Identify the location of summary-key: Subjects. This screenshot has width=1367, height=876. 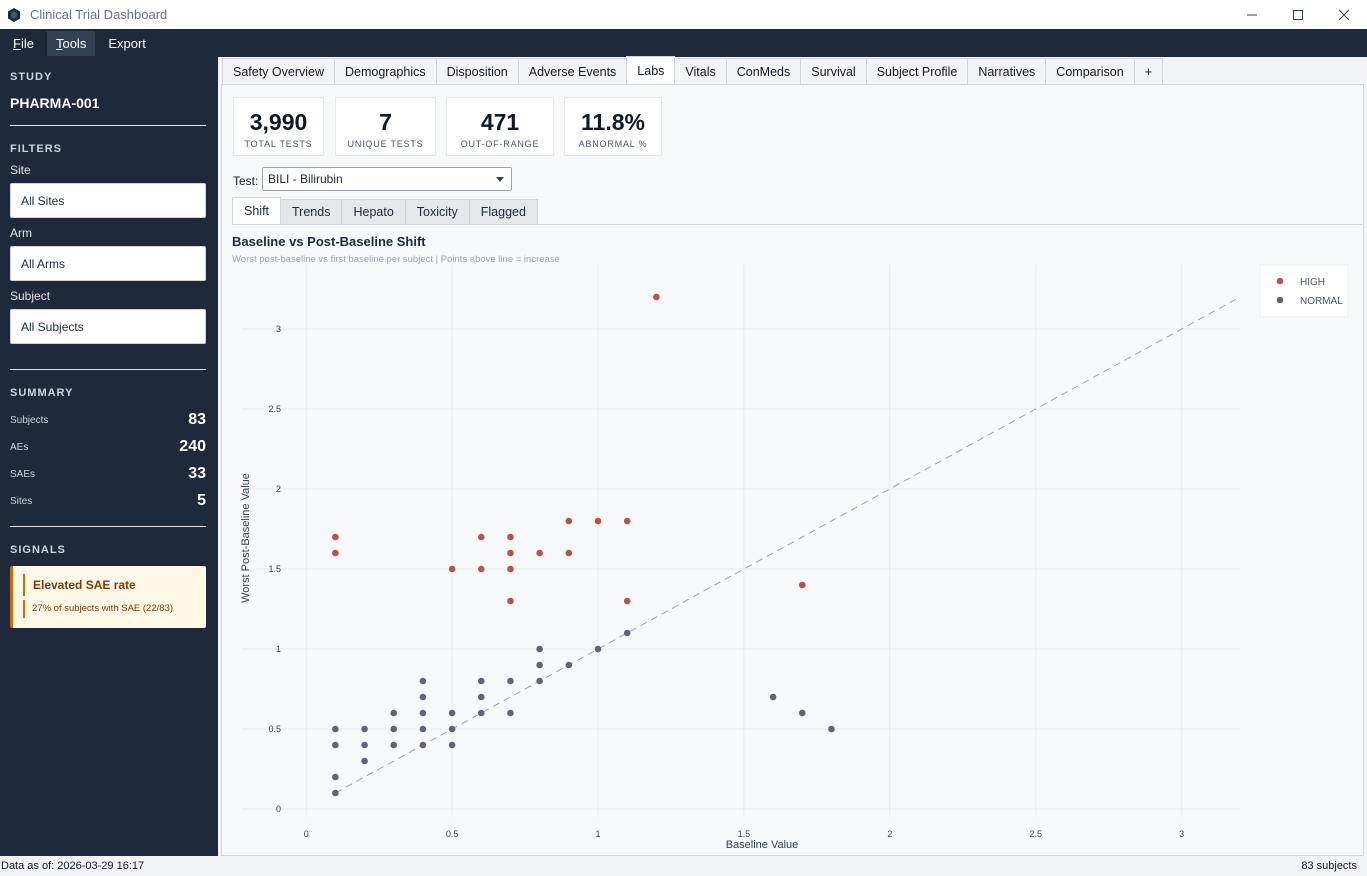
(29, 420).